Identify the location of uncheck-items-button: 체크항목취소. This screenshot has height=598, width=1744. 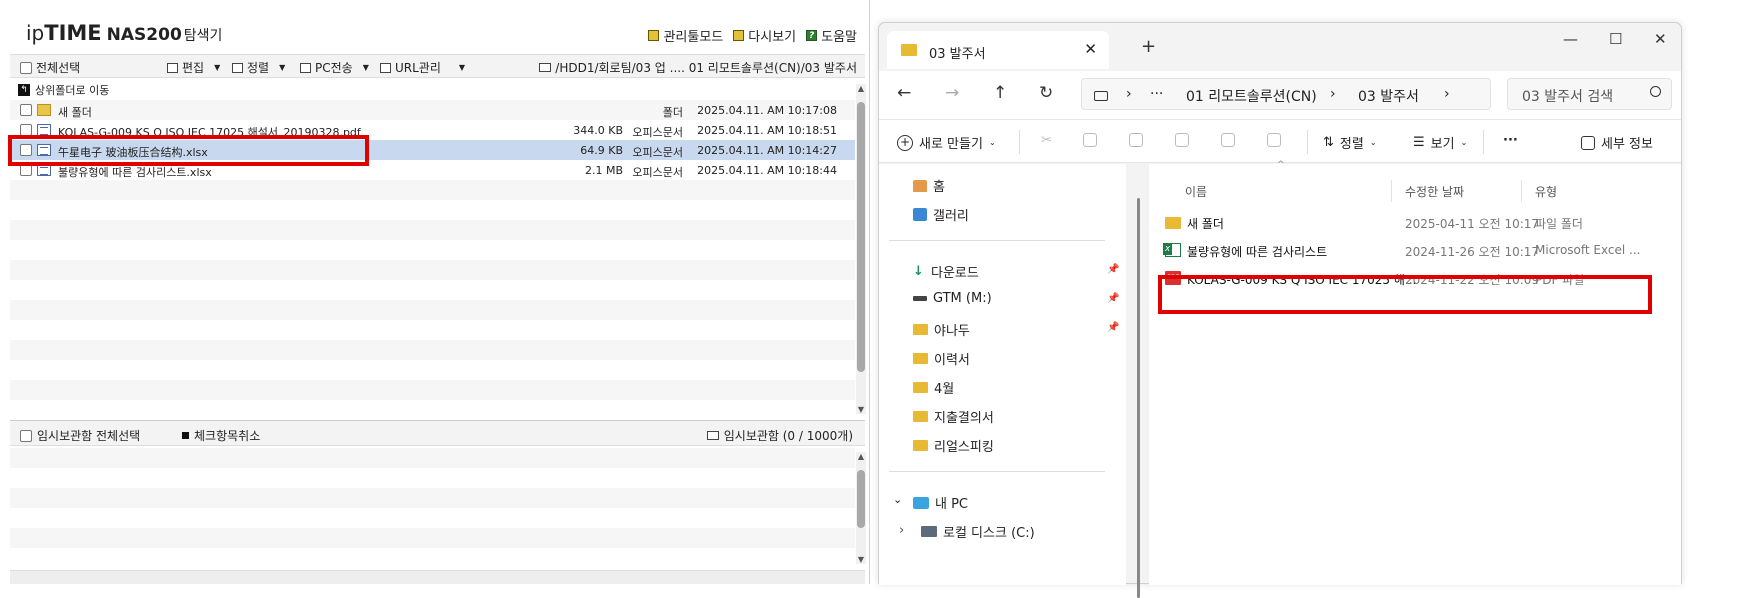
(221, 435).